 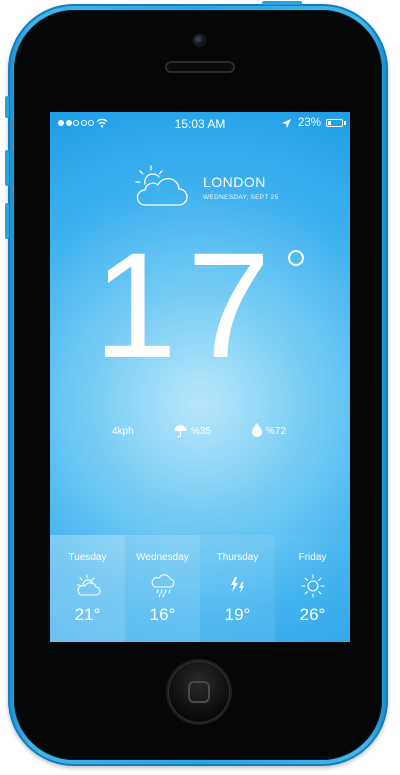 I want to click on forecast-day-name: Thursday, so click(x=237, y=557).